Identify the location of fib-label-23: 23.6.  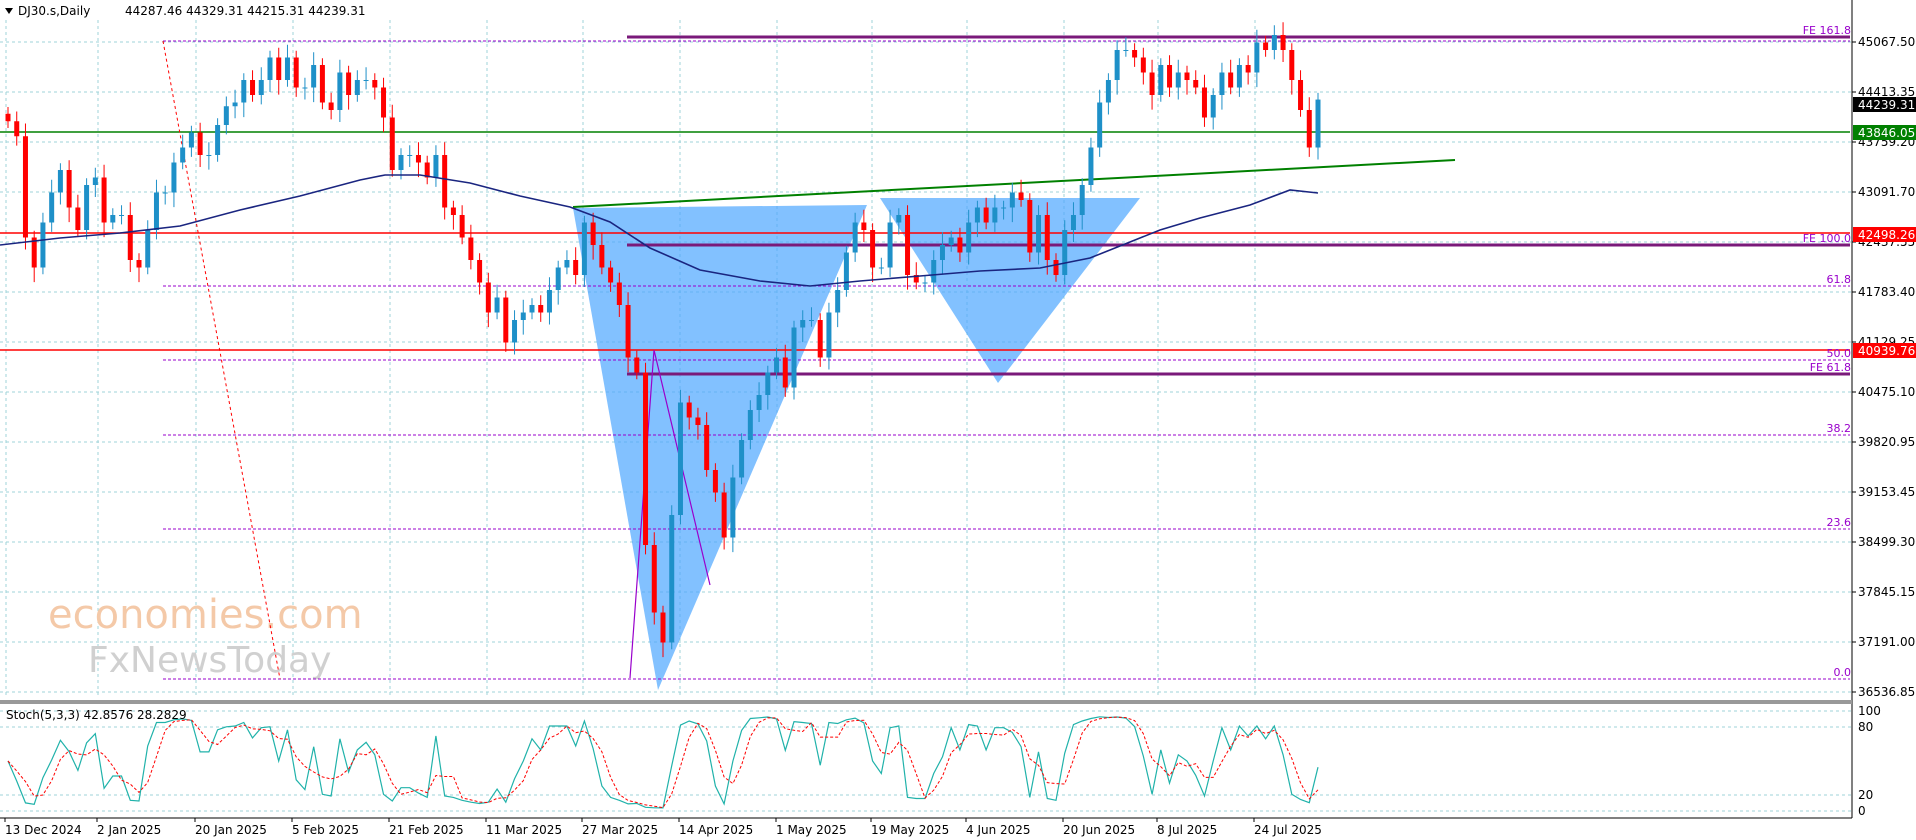
(1839, 522).